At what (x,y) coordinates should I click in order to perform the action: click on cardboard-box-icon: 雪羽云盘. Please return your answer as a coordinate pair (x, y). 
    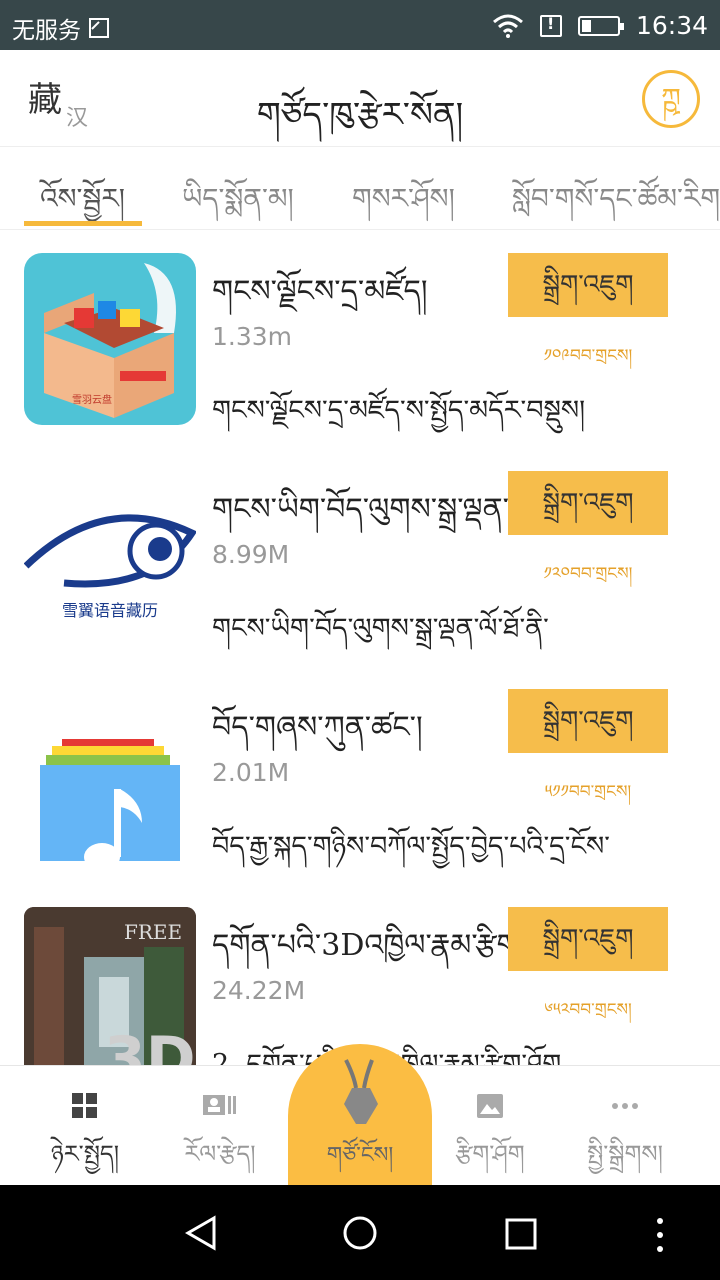
    Looking at the image, I should click on (110, 340).